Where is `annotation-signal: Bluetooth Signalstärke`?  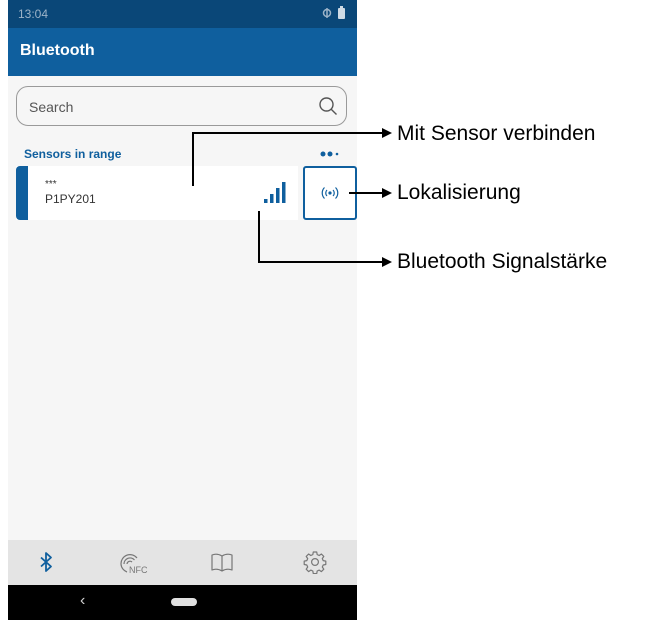
annotation-signal: Bluetooth Signalstärke is located at coordinates (502, 261).